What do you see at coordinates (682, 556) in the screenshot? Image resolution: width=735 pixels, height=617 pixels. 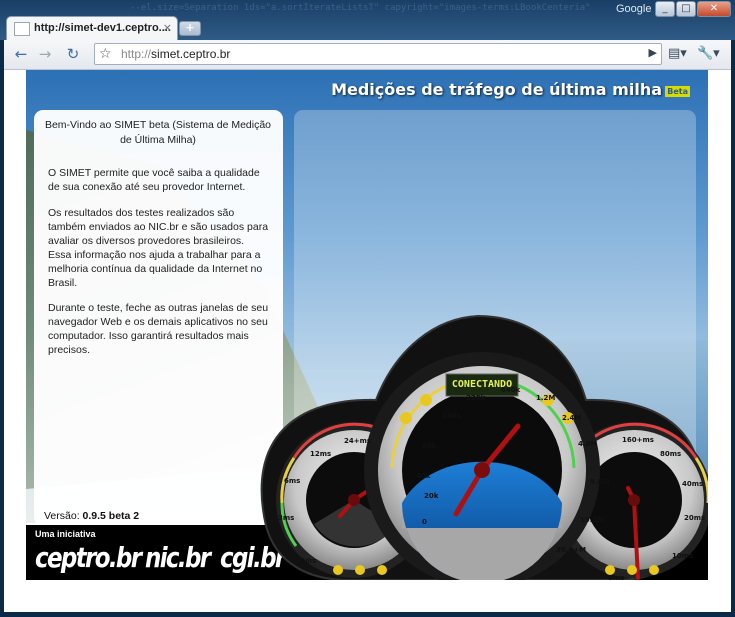 I see `right-label-10ms: 10ms` at bounding box center [682, 556].